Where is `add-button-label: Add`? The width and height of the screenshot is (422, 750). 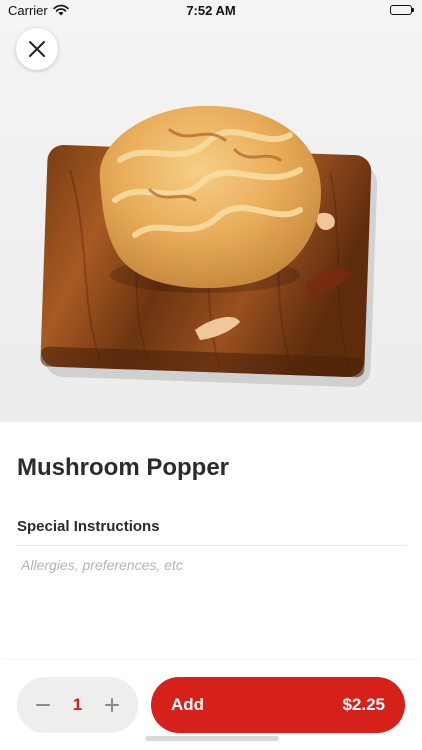
add-button-label: Add is located at coordinates (188, 704).